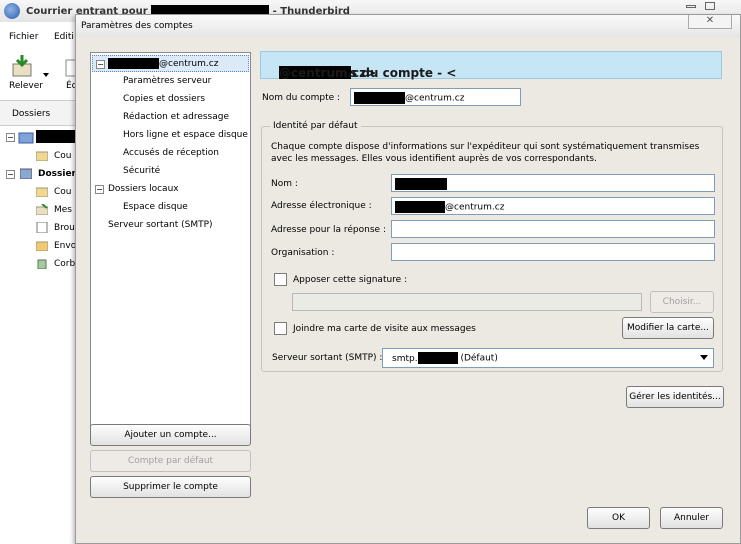  I want to click on local-folders-icon, so click(26, 173).